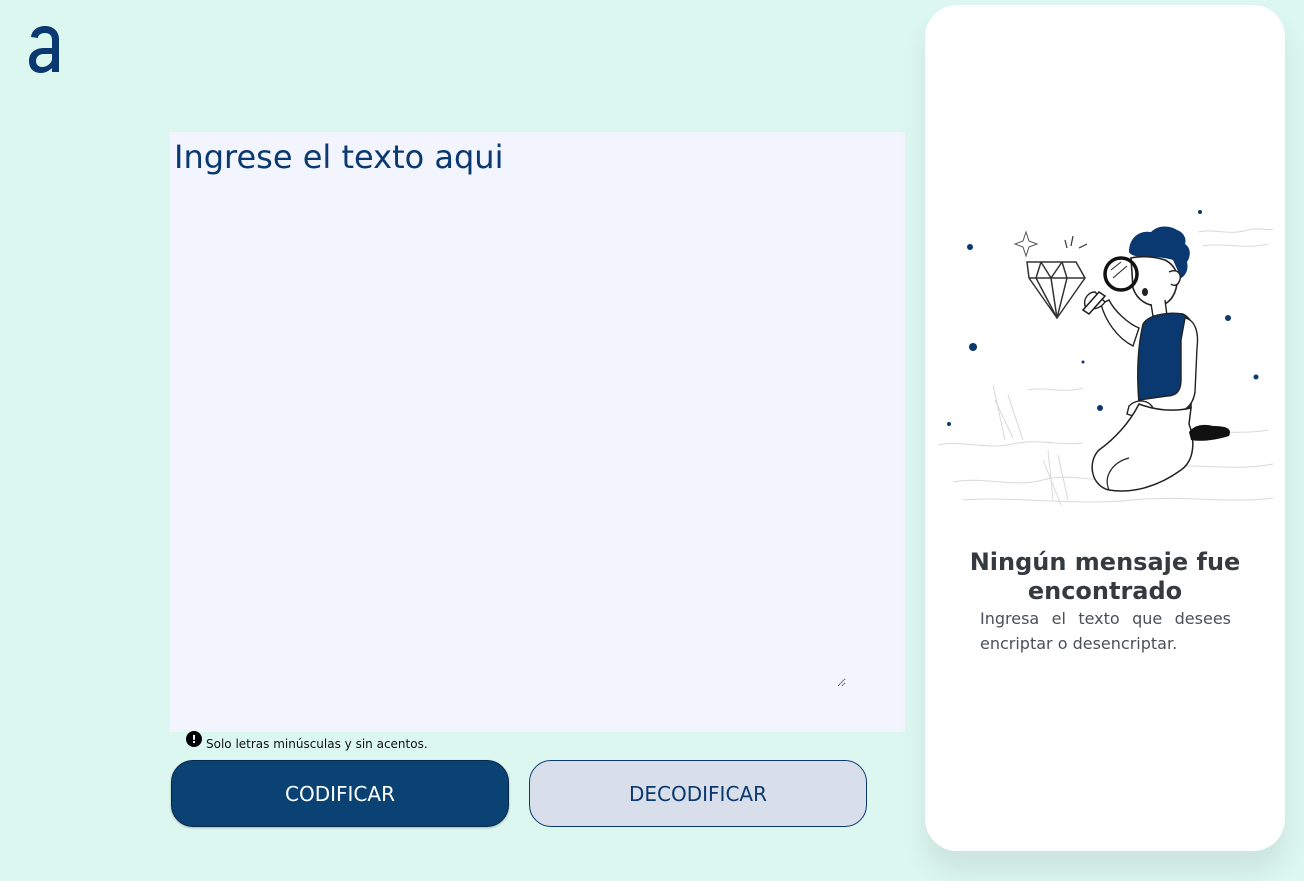 The image size is (1304, 881). I want to click on person-with-magnifying-glass-illustration, so click(1105, 360).